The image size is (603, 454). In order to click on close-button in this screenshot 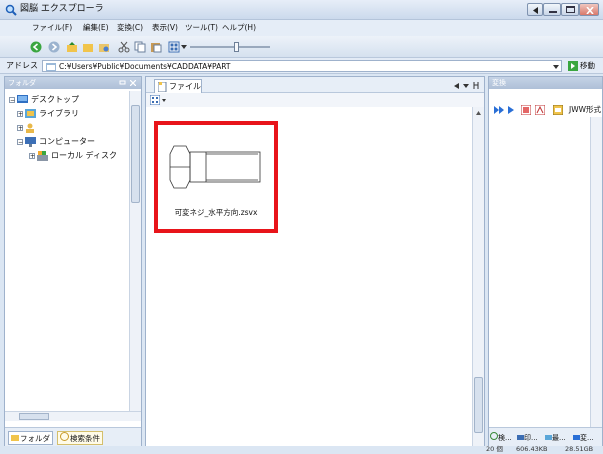, I will do `click(589, 9)`.